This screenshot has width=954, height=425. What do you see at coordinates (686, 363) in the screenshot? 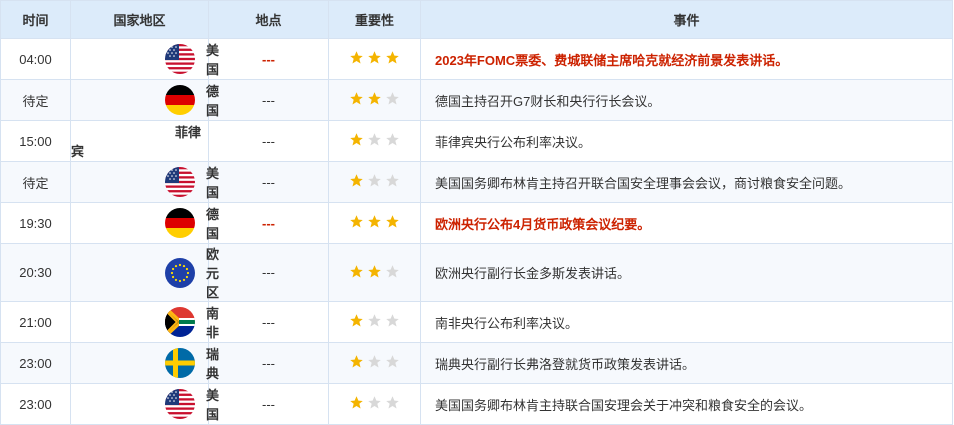
I see `event-cell: 瑞典央行副行长弗洛登就货币政策发表讲话。` at bounding box center [686, 363].